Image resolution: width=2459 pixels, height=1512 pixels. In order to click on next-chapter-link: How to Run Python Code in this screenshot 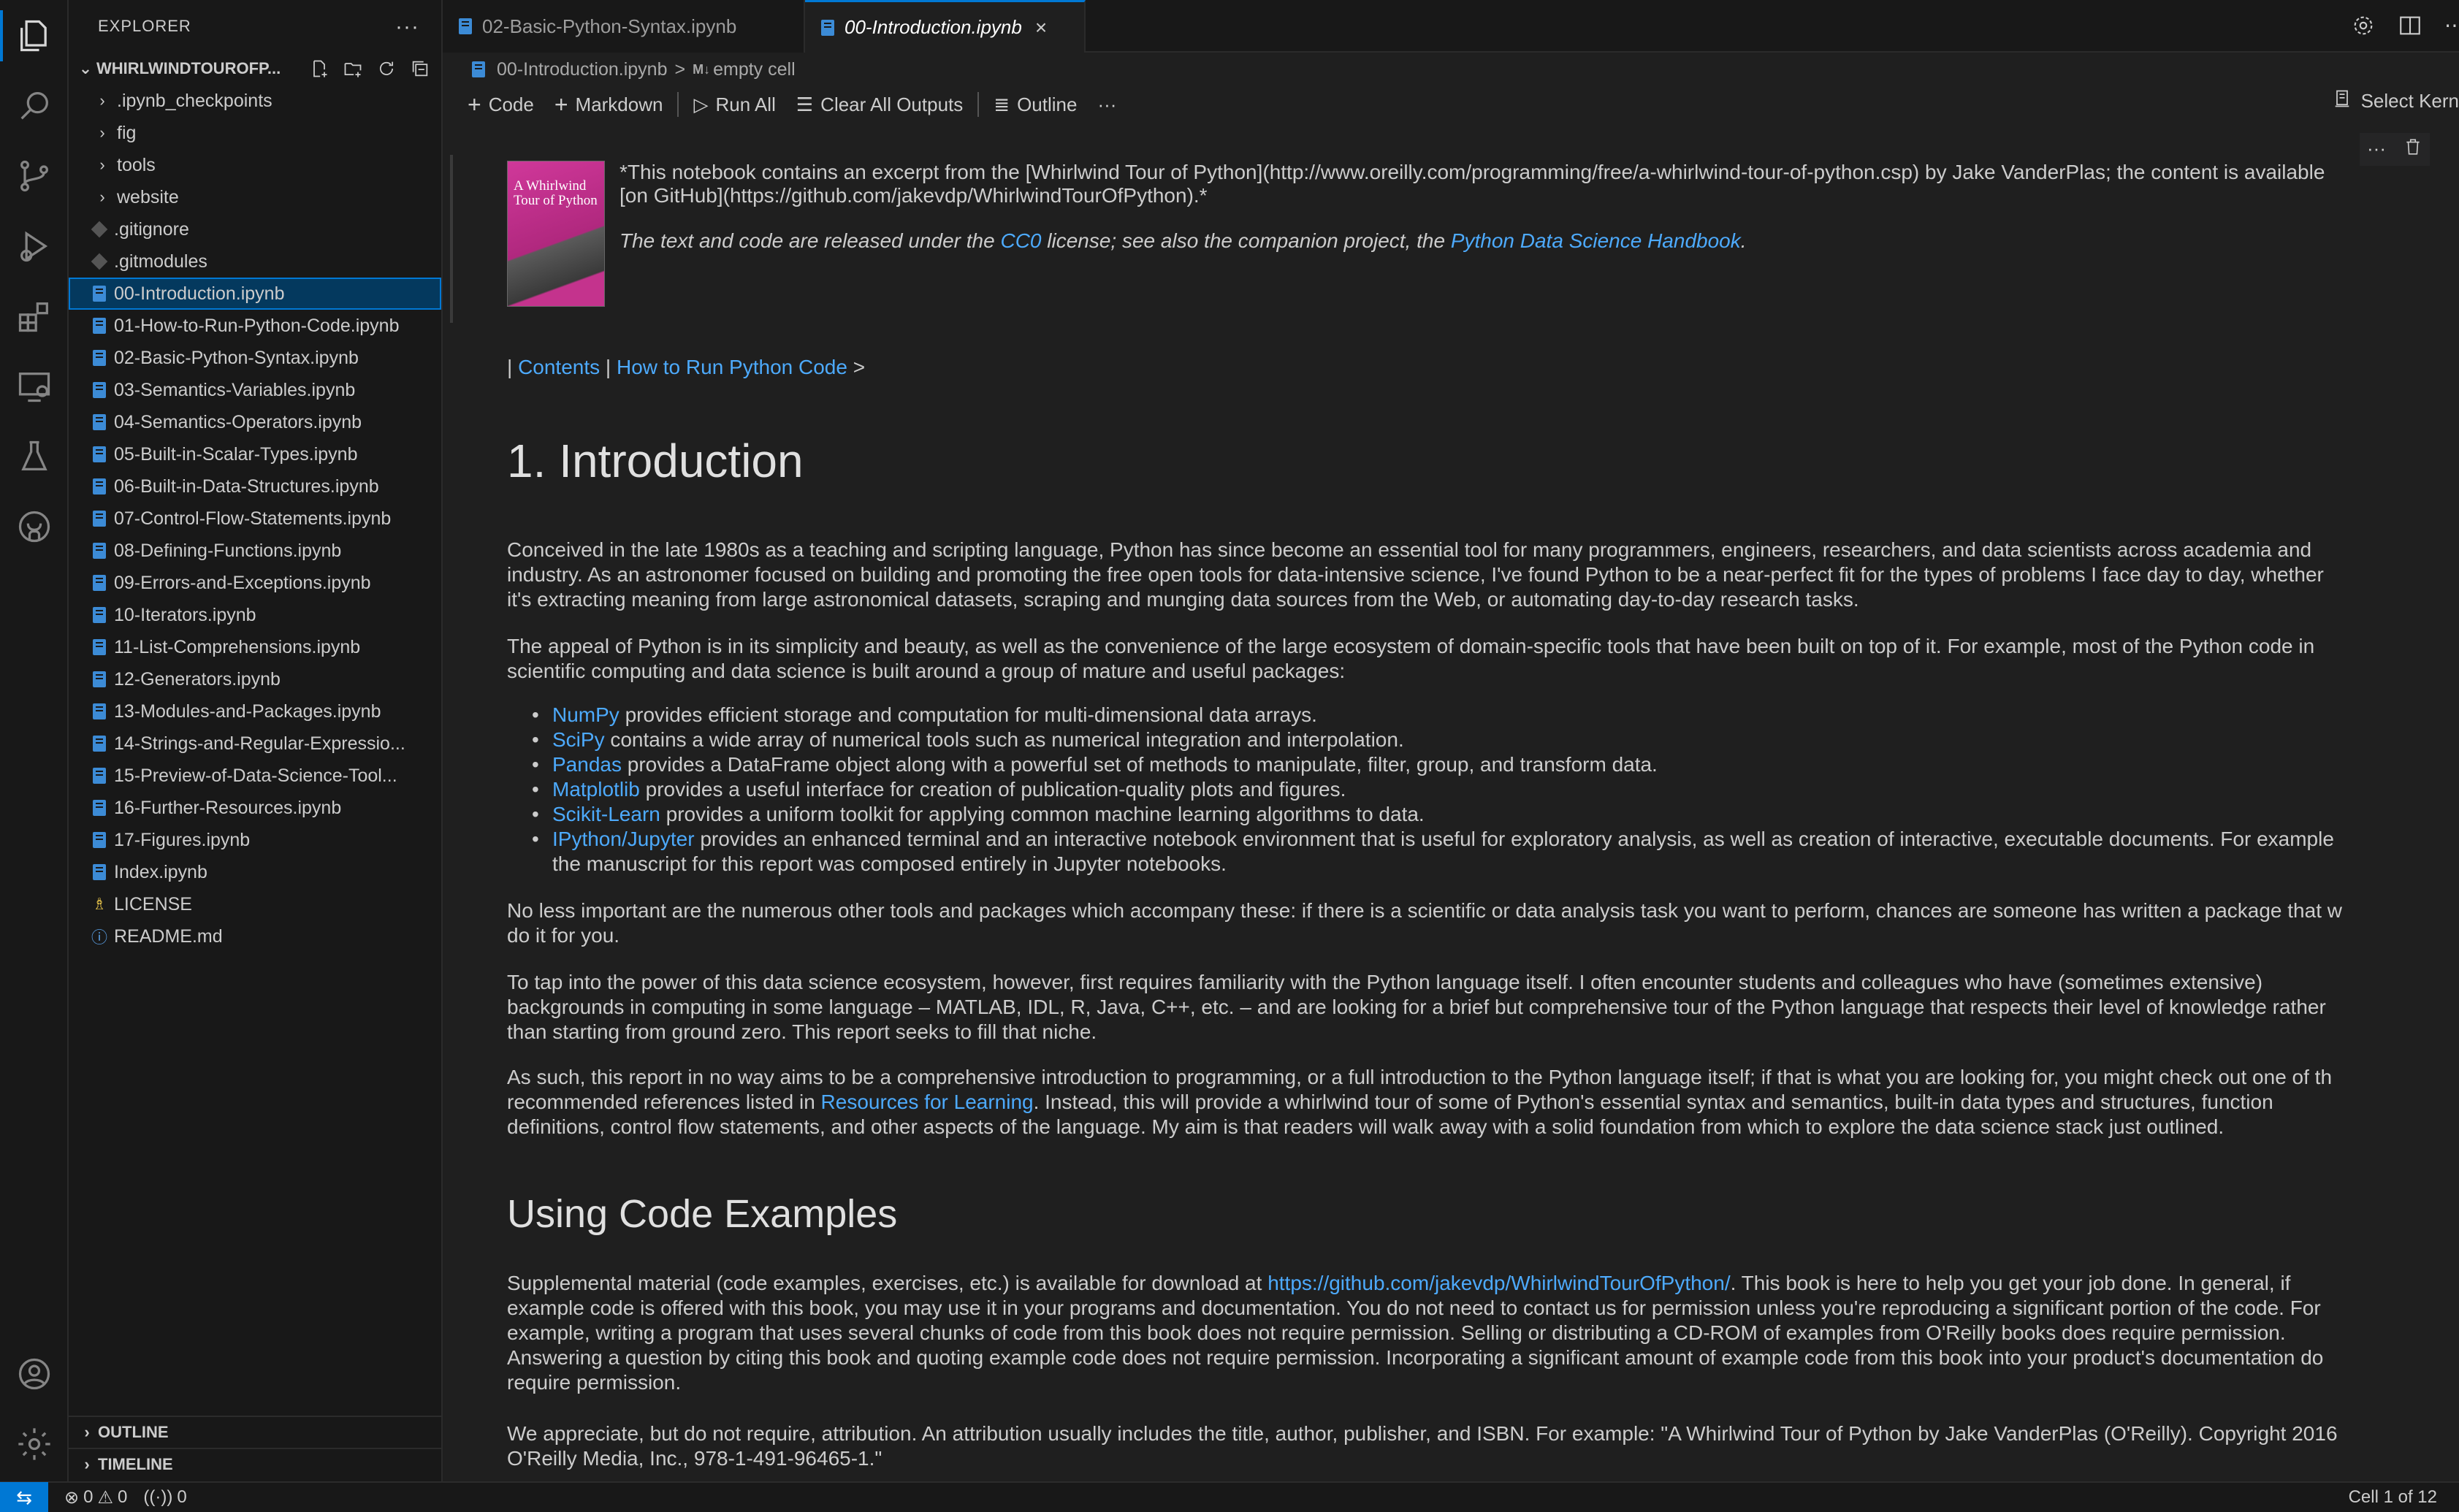, I will do `click(732, 367)`.